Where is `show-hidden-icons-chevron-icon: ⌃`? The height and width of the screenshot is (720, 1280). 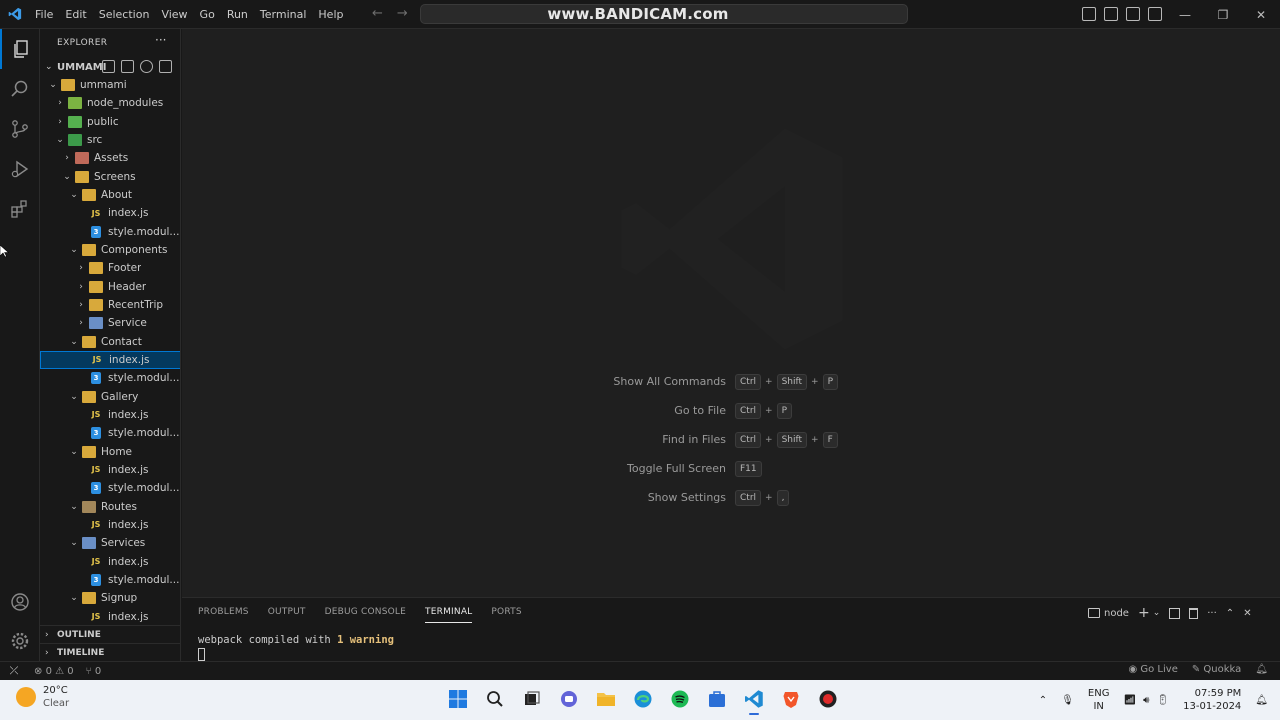
show-hidden-icons-chevron-icon: ⌃ is located at coordinates (1043, 700).